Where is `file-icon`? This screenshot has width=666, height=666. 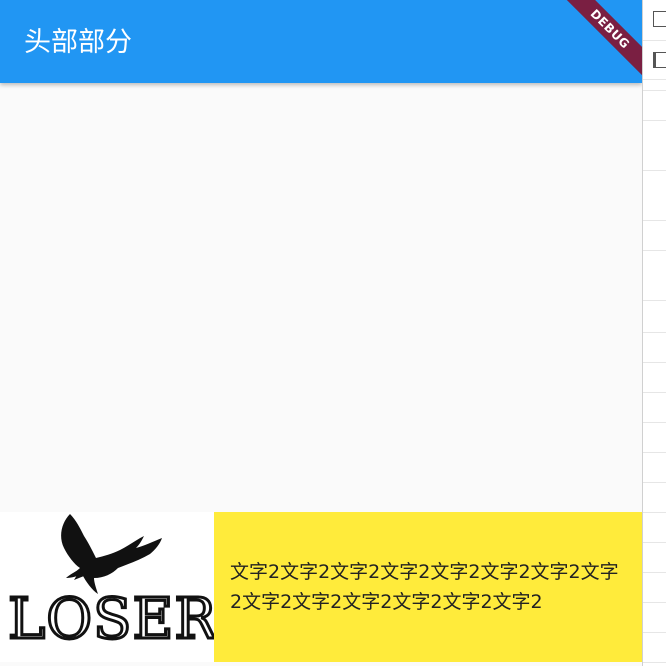 file-icon is located at coordinates (659, 19).